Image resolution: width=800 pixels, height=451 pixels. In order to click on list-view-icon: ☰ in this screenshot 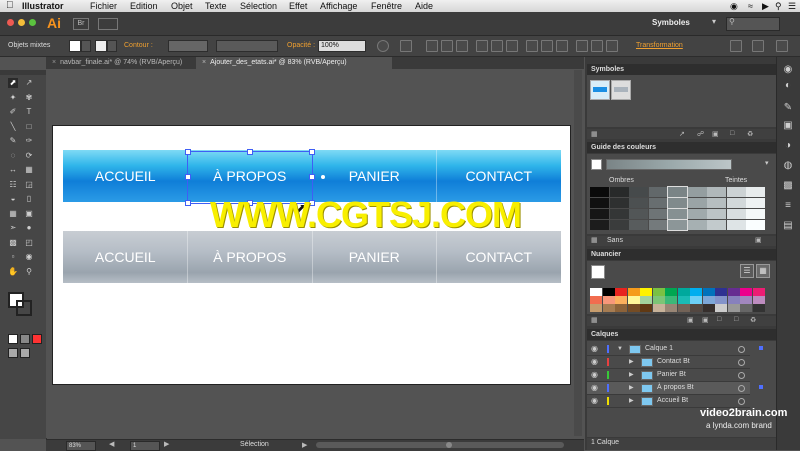, I will do `click(747, 271)`.